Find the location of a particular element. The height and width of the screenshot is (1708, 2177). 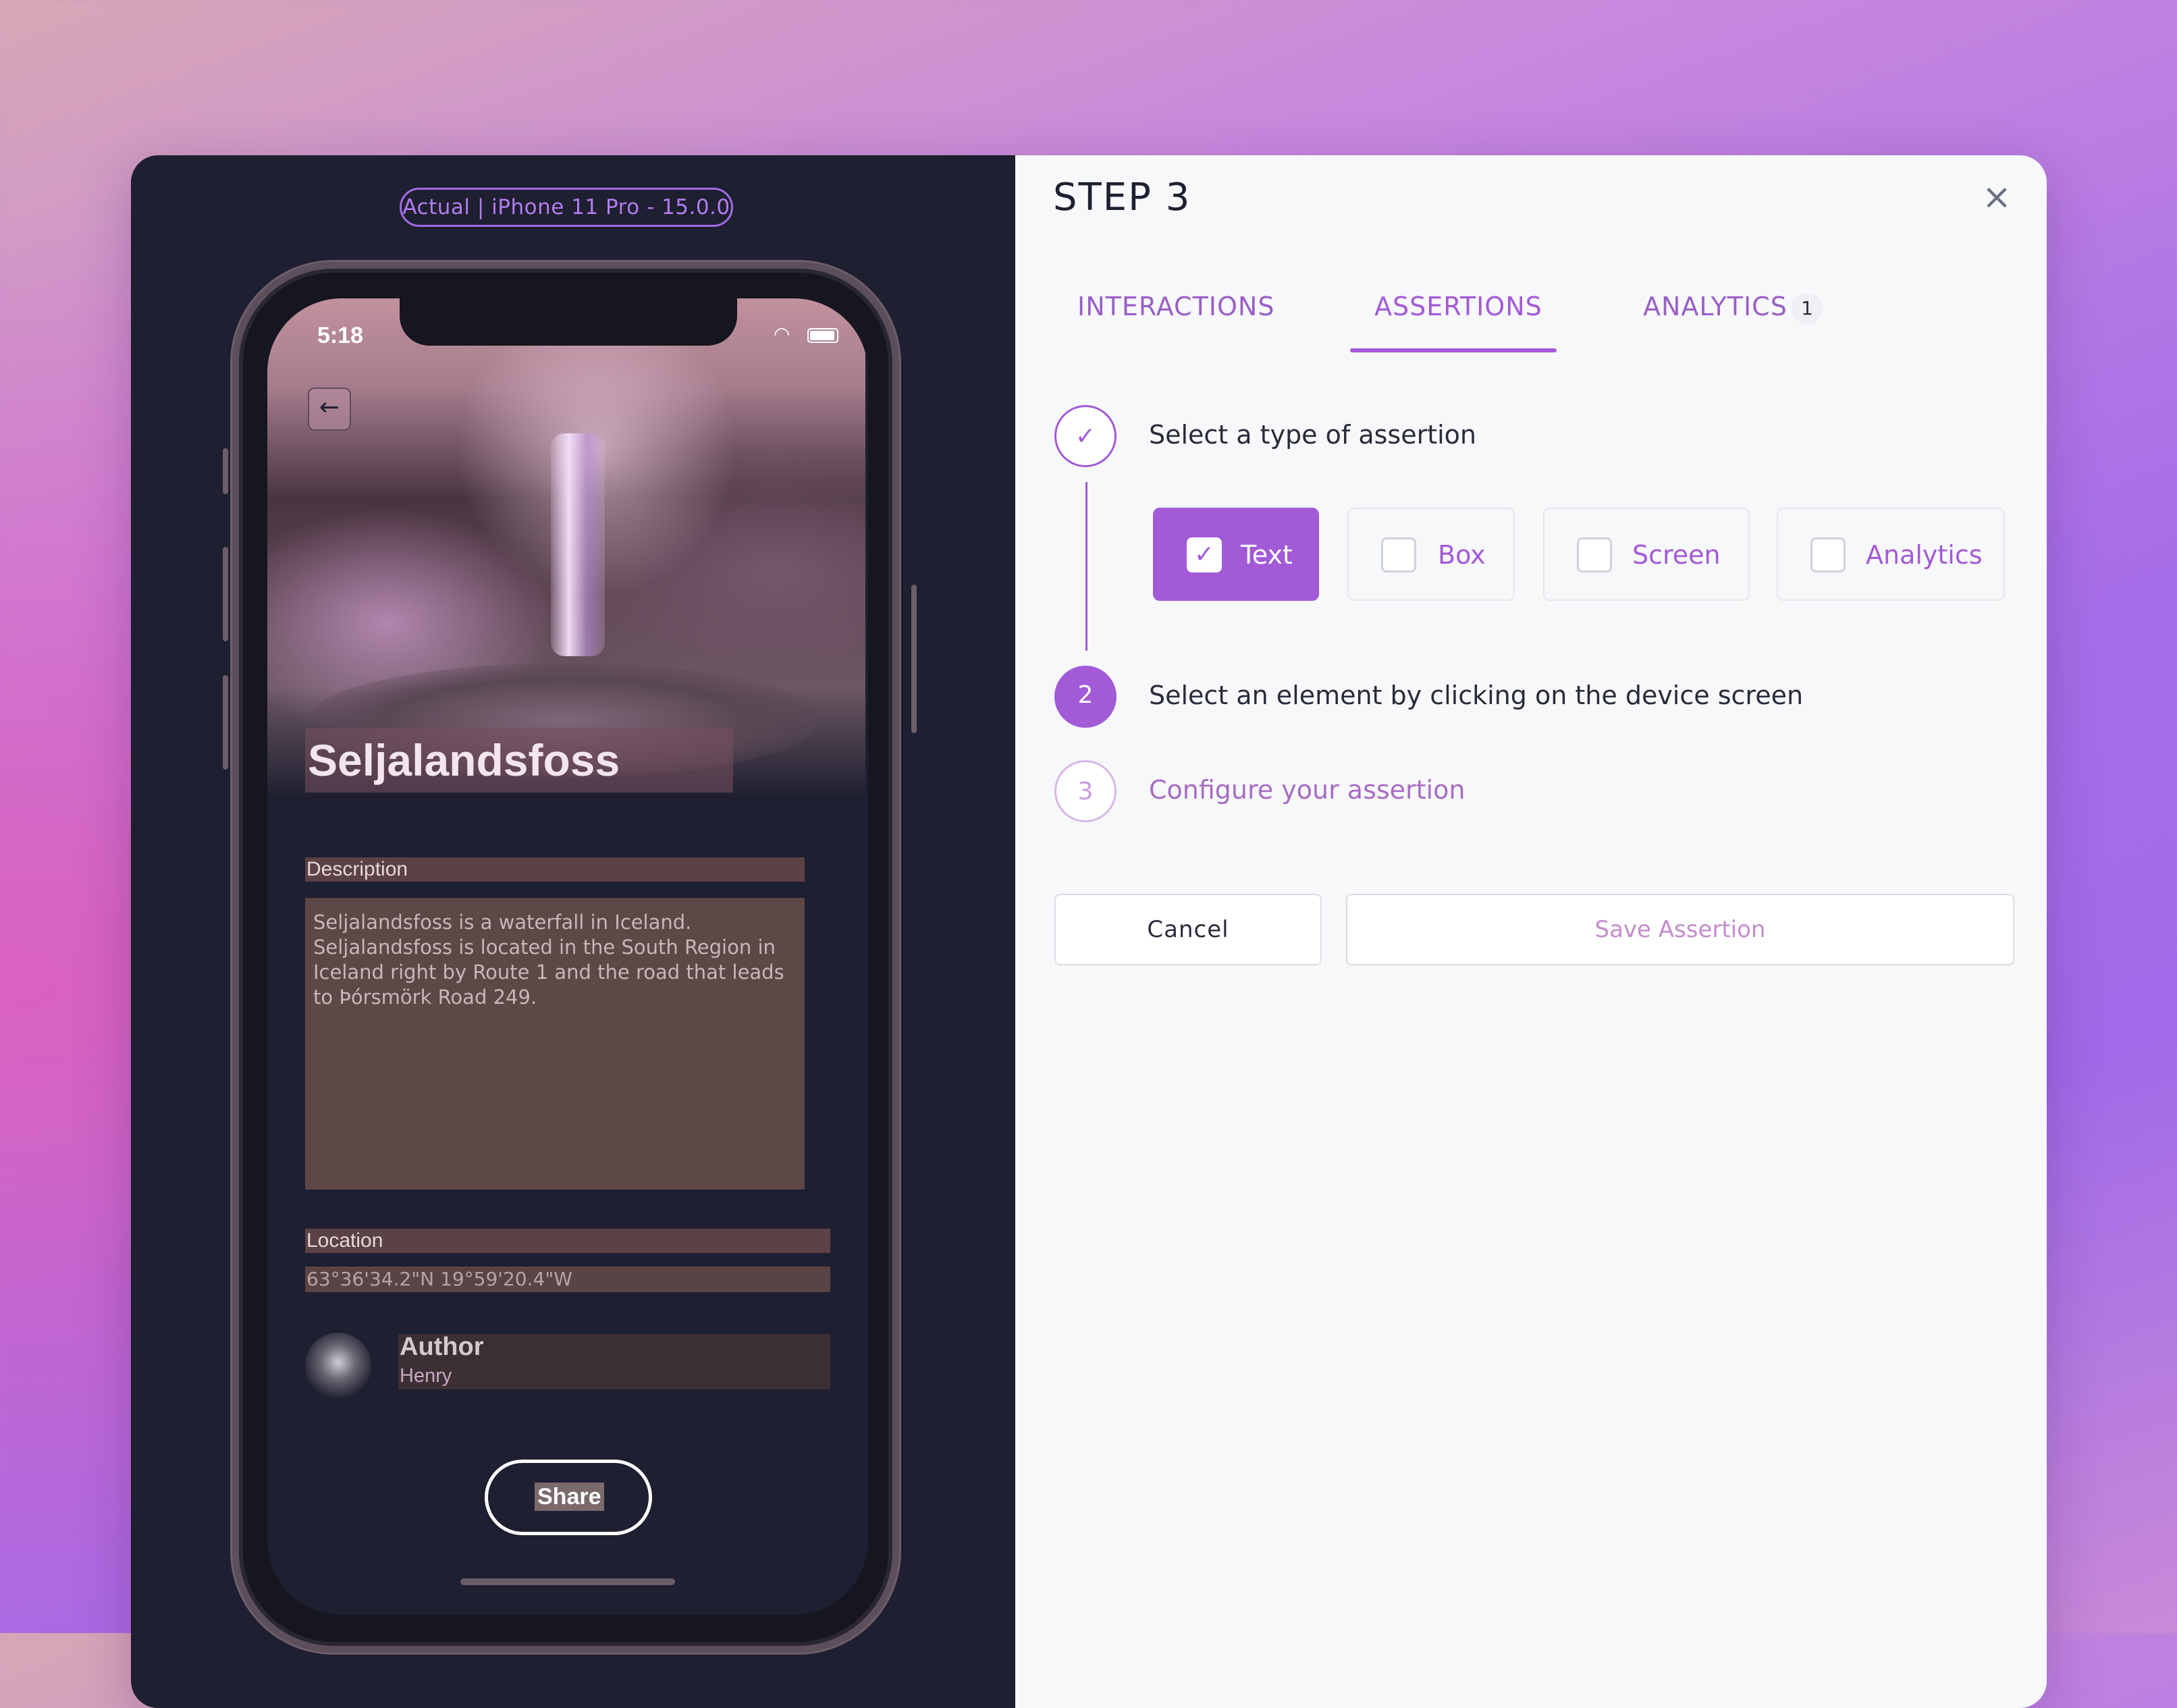

battery-icon is located at coordinates (822, 335).